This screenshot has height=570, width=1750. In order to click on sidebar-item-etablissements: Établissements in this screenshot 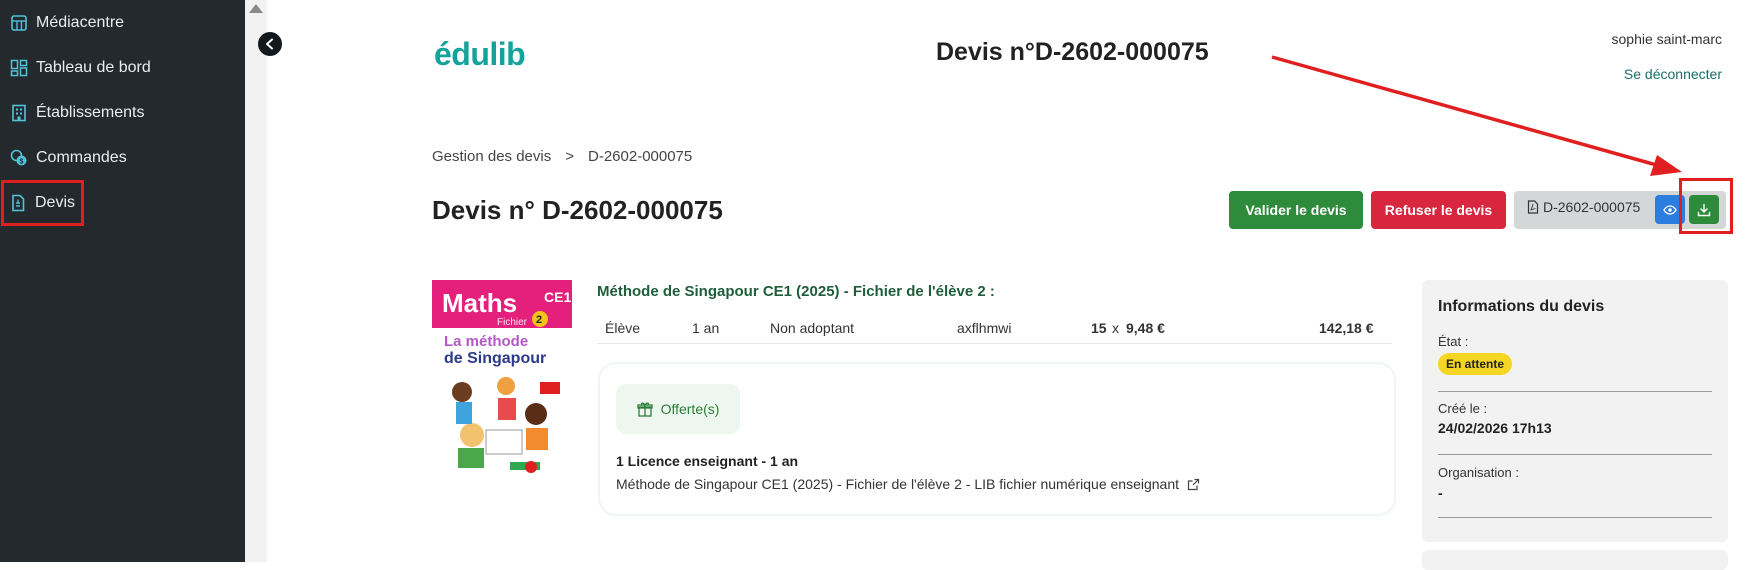, I will do `click(77, 113)`.